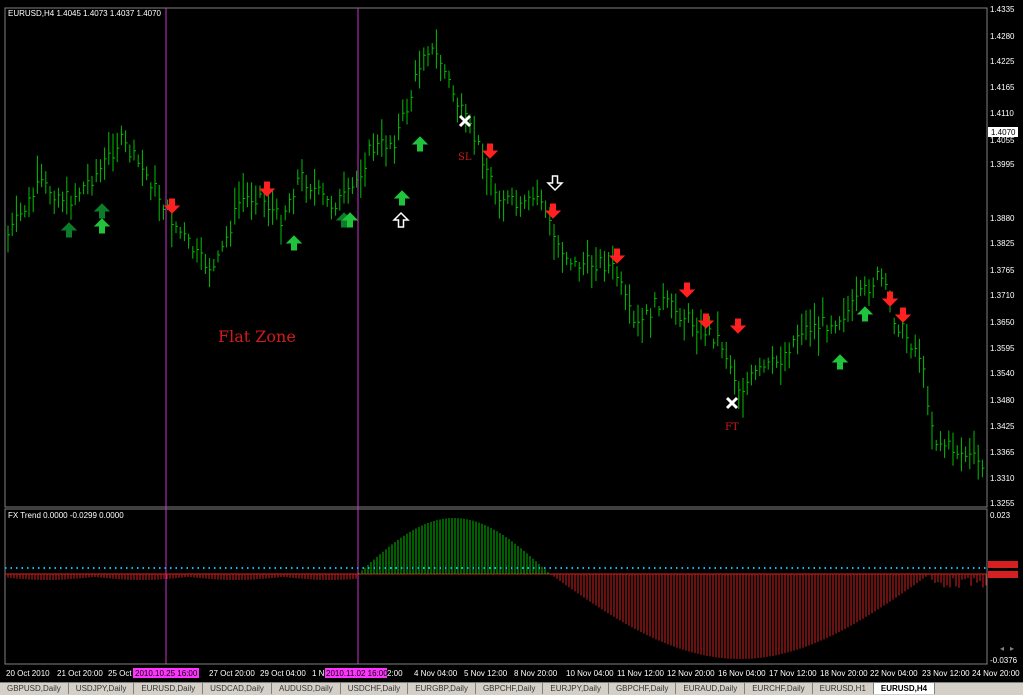  Describe the element at coordinates (742, 673) in the screenshot. I see `time-label: 16 Nov 04:00` at that location.